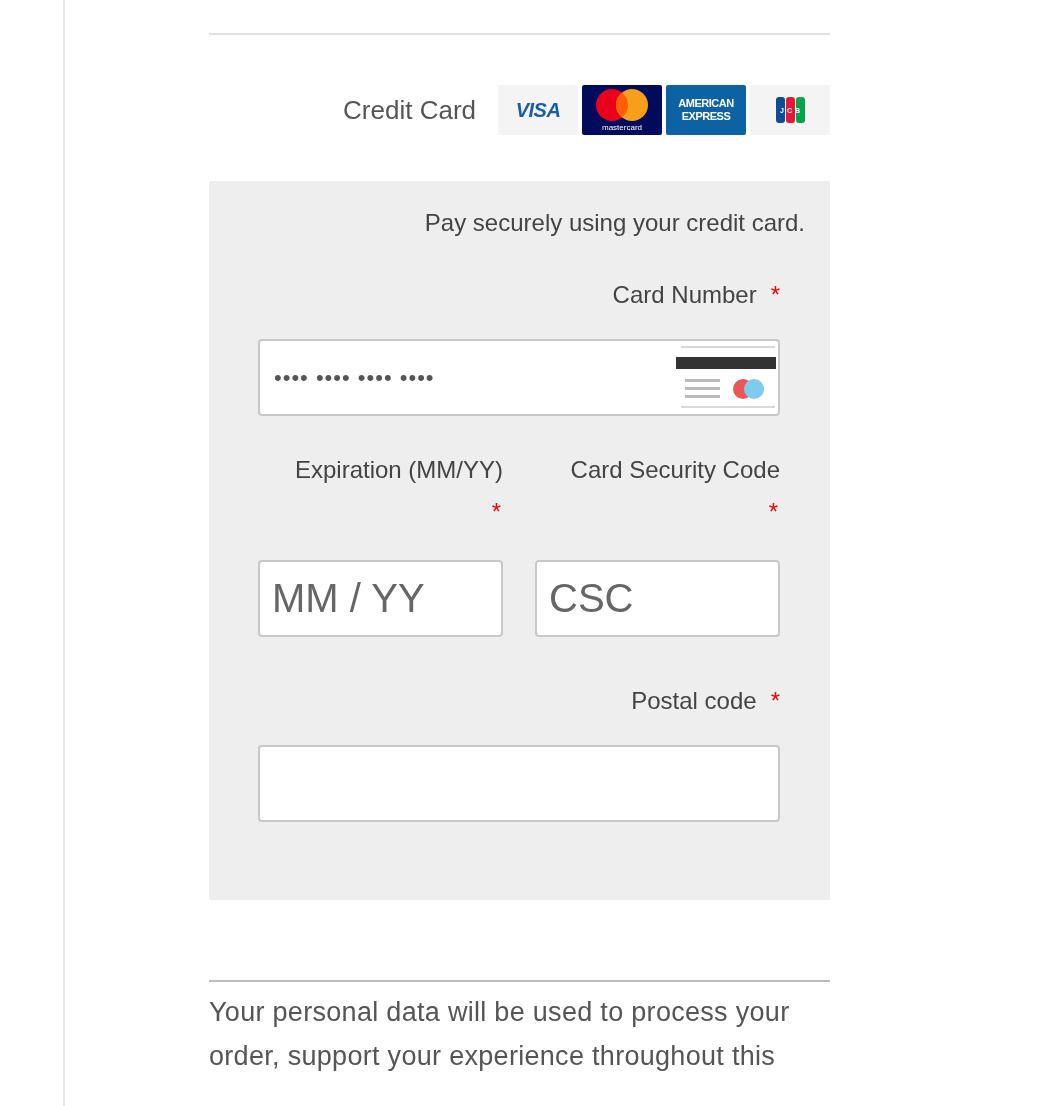 The image size is (1046, 1106). I want to click on field-label: Expiration (MM/YY), so click(398, 470).